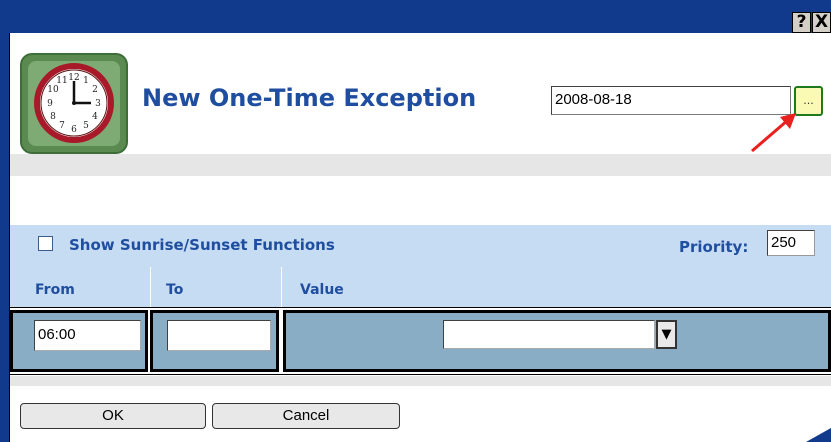 This screenshot has width=831, height=442. Describe the element at coordinates (53, 117) in the screenshot. I see `svg-text: 8` at that location.